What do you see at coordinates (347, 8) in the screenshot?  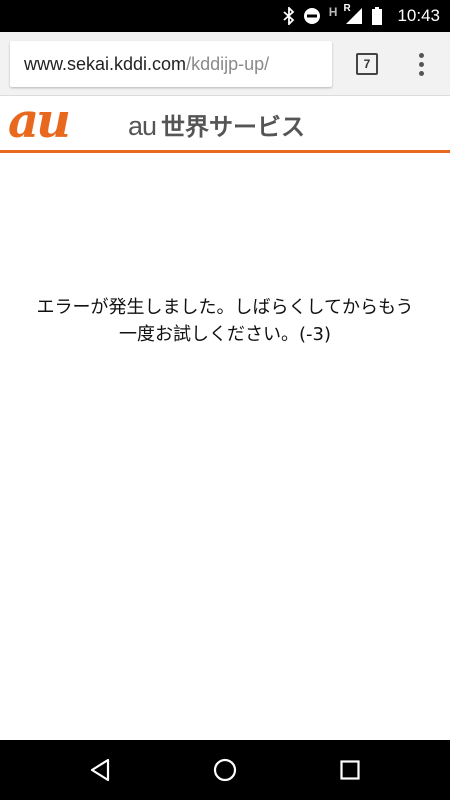 I see `roaming-label: R` at bounding box center [347, 8].